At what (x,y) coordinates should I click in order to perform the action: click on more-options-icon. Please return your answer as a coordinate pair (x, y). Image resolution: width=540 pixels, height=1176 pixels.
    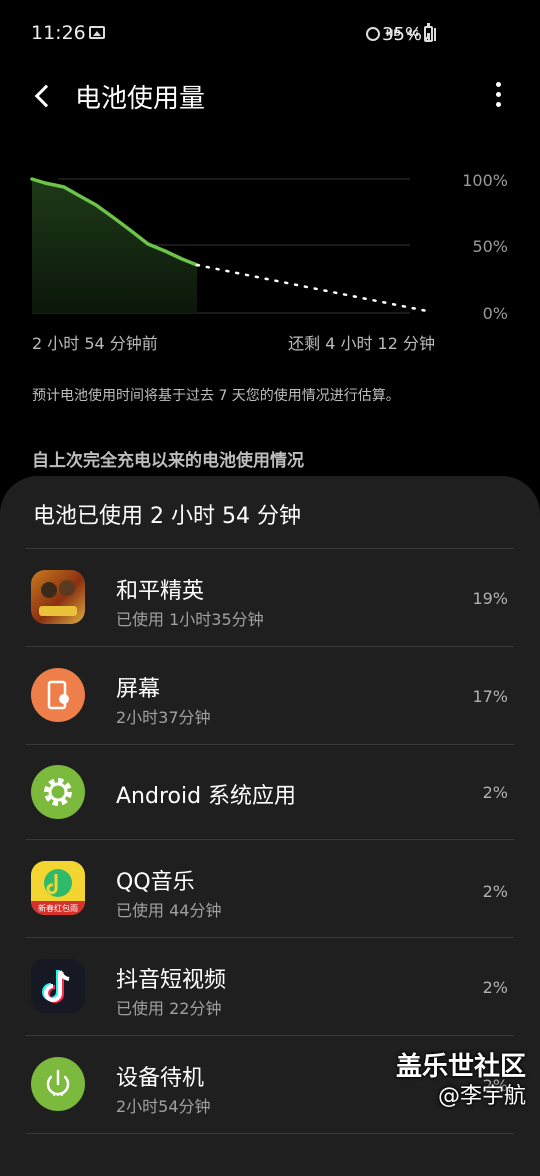
    Looking at the image, I should click on (498, 96).